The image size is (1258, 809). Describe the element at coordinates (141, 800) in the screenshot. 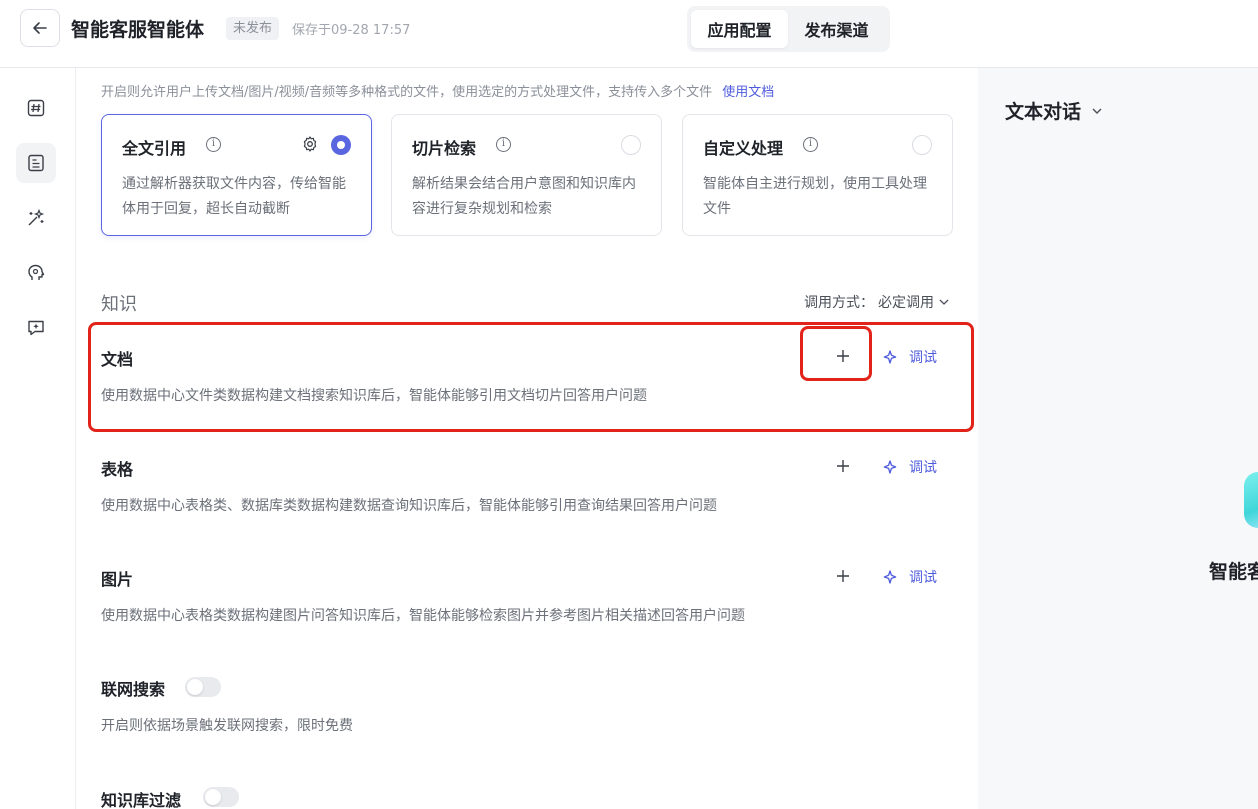

I see `kb-filter-title: 知识库过滤` at that location.